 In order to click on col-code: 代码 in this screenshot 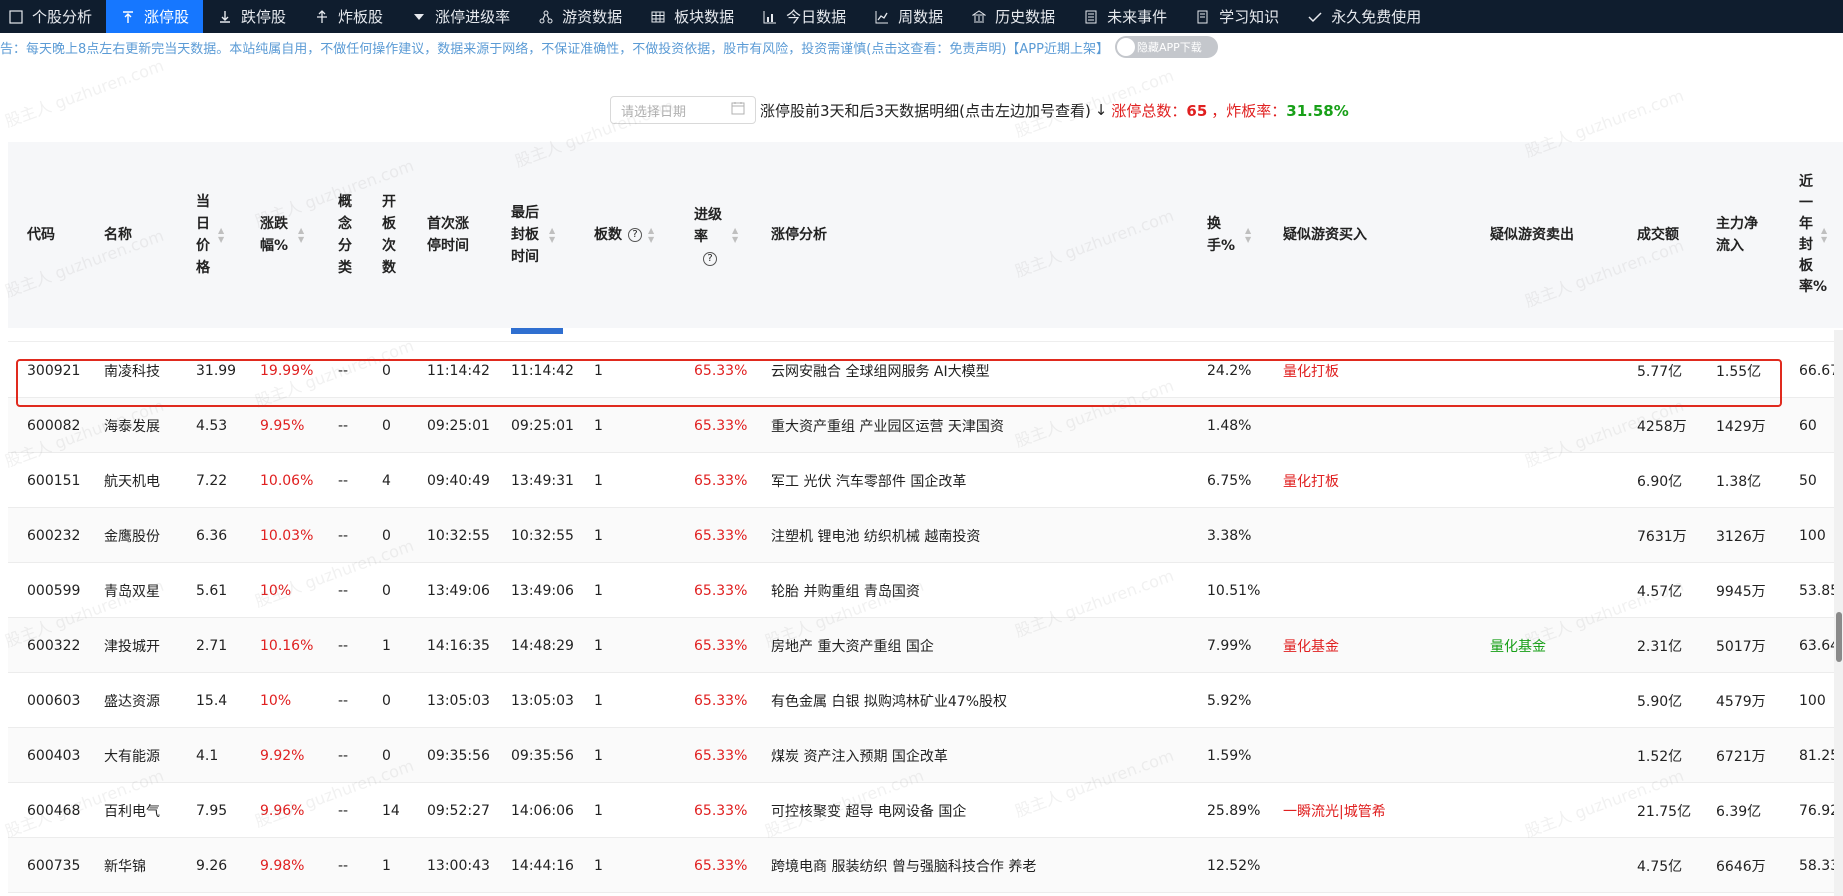, I will do `click(57, 235)`.